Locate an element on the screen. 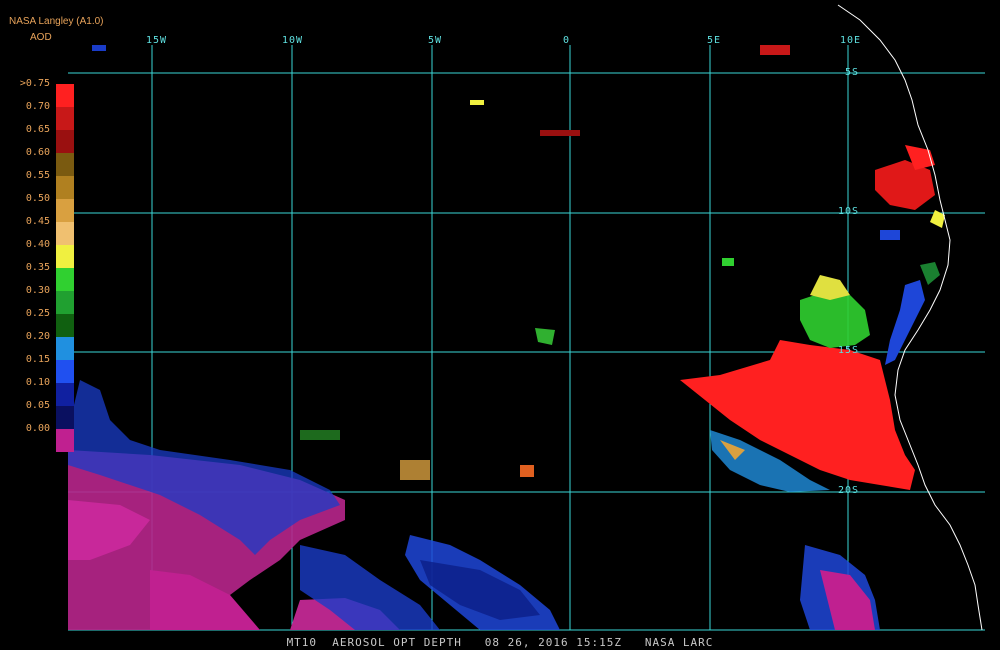 This screenshot has height=650, width=1000. lat-label: 20S is located at coordinates (849, 490).